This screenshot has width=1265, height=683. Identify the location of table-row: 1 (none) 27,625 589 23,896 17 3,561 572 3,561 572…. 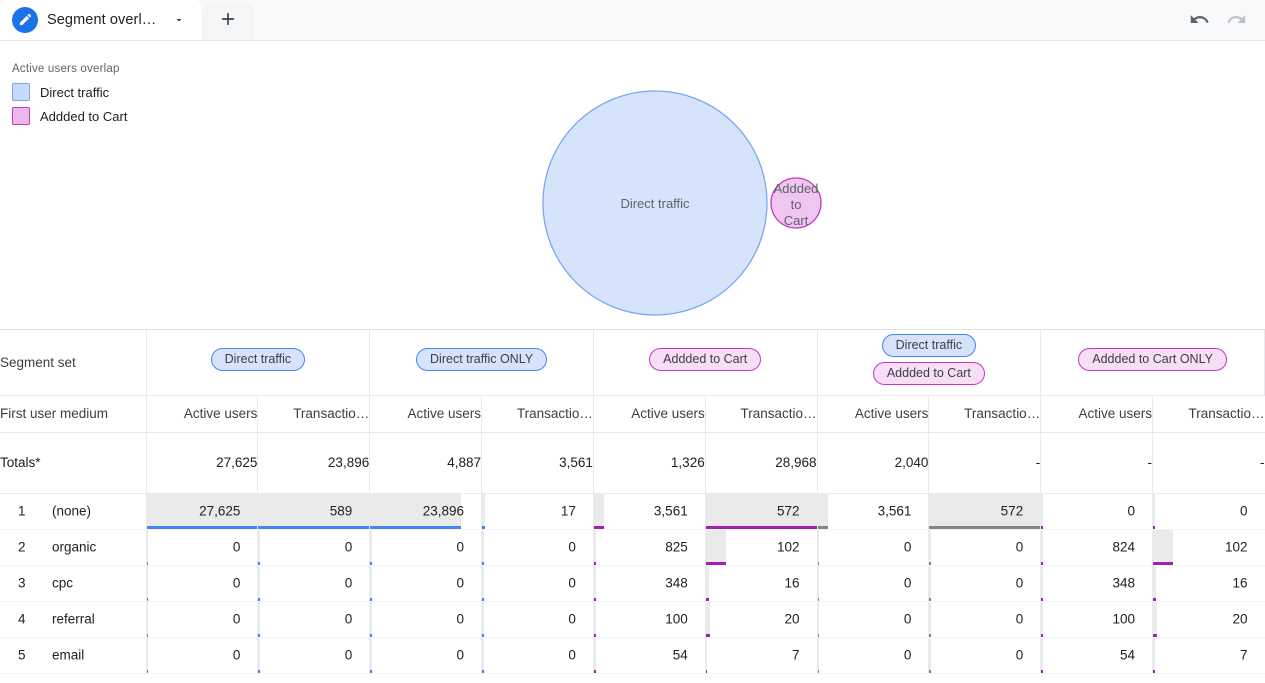
(632, 511).